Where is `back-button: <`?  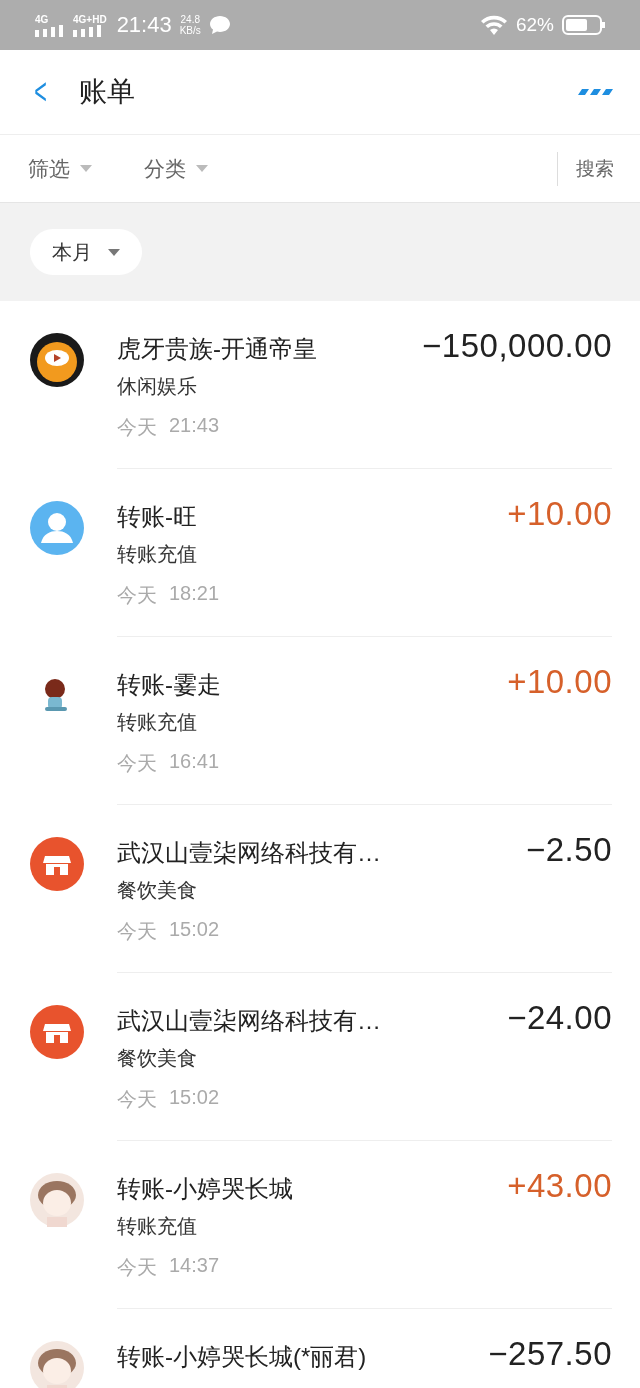 back-button: < is located at coordinates (40, 92).